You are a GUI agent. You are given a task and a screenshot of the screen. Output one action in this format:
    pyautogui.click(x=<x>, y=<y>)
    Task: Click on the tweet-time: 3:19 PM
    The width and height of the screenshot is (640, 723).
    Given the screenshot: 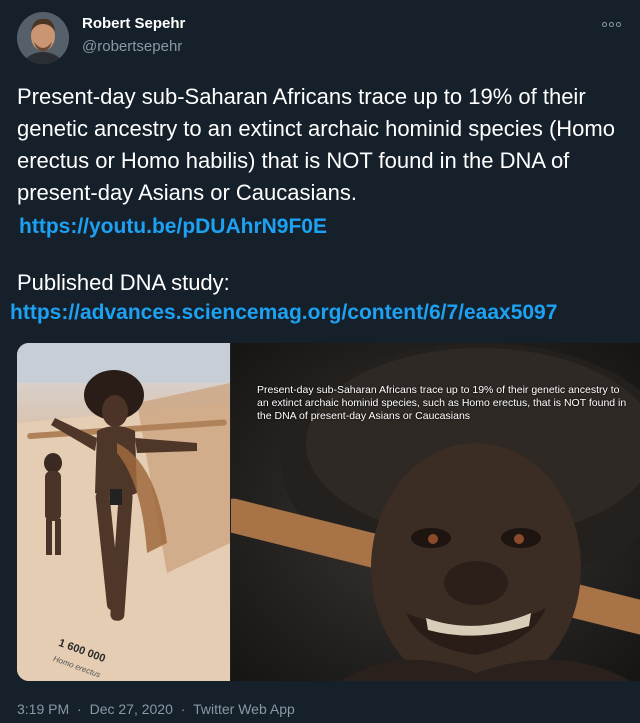 What is the action you would take?
    pyautogui.click(x=43, y=709)
    